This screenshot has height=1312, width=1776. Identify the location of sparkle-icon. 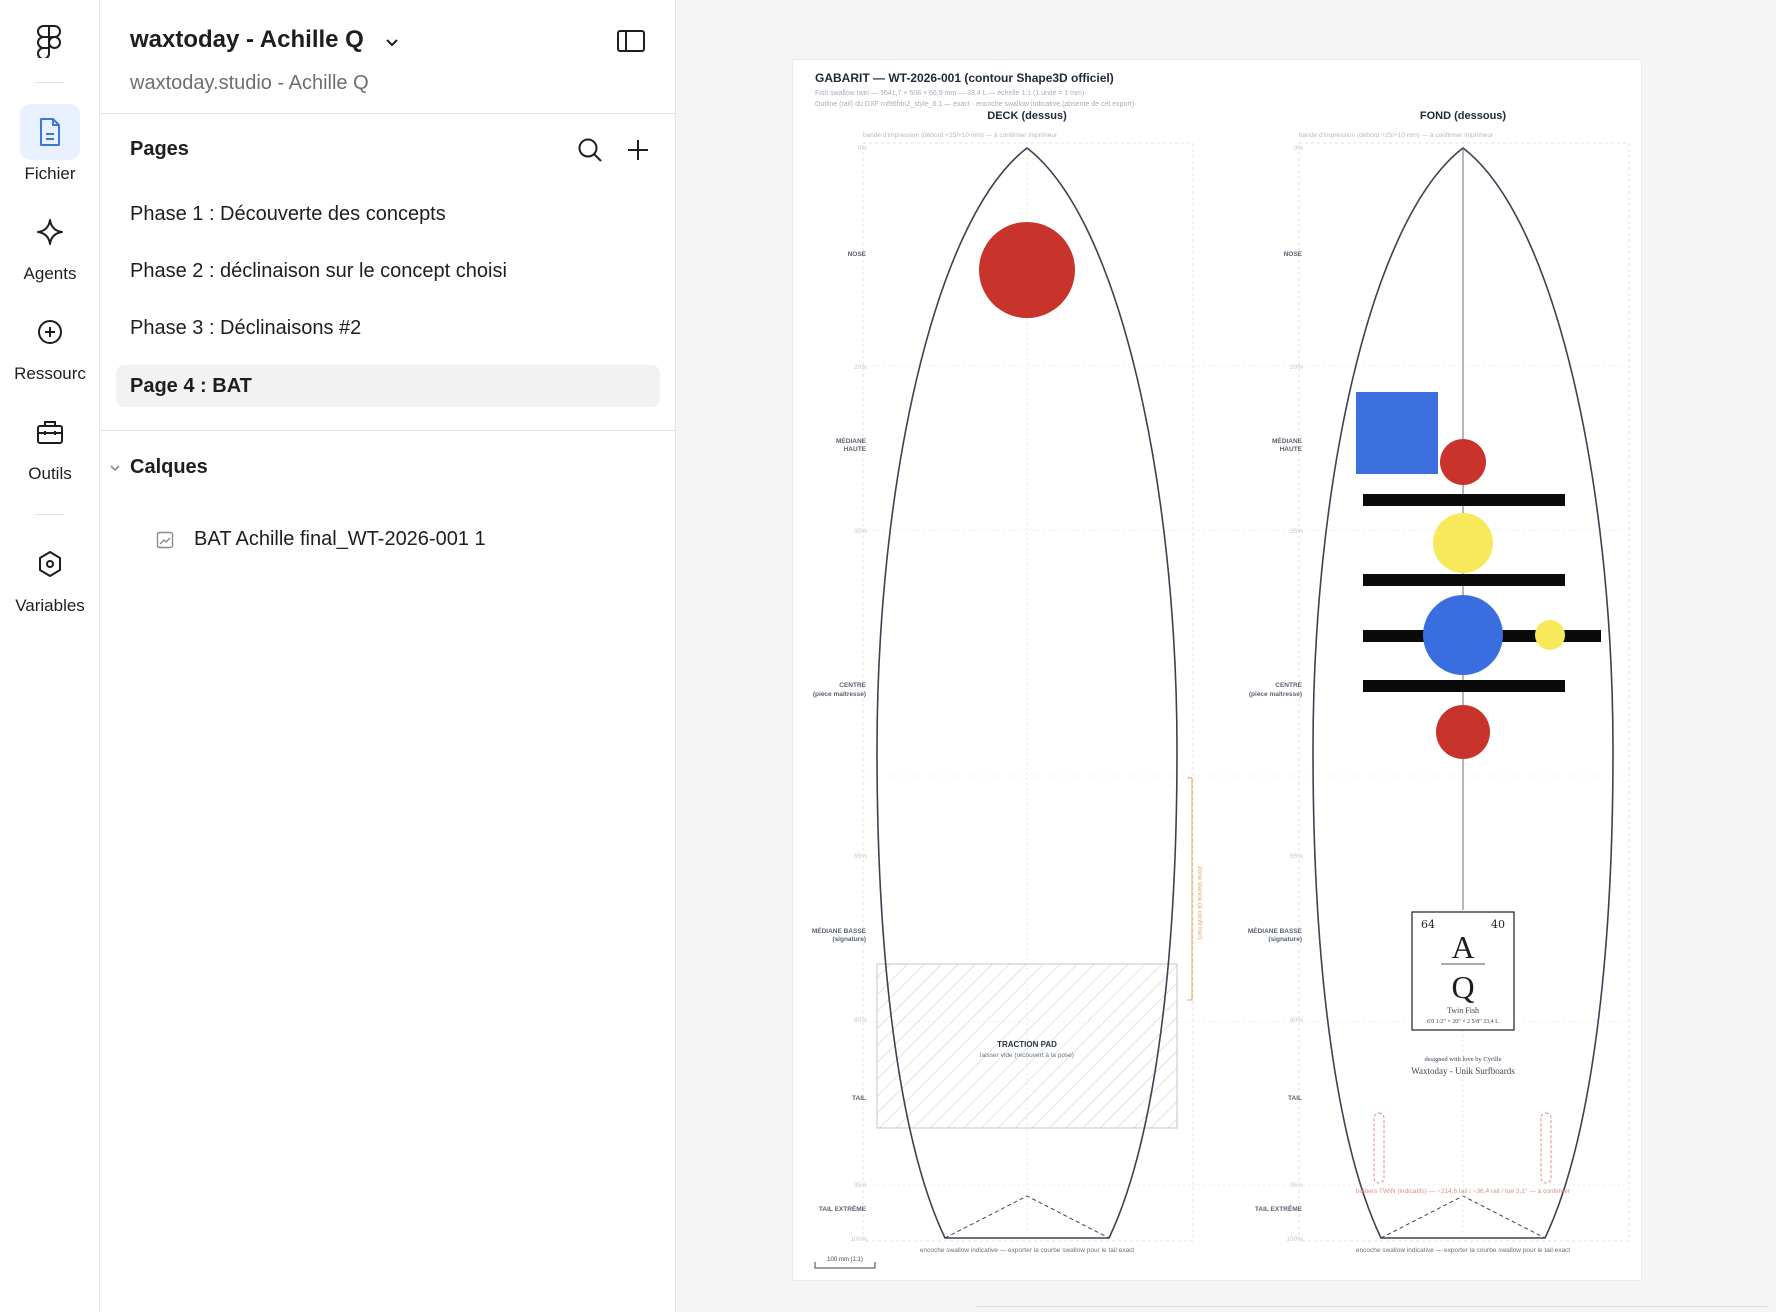
(50, 232).